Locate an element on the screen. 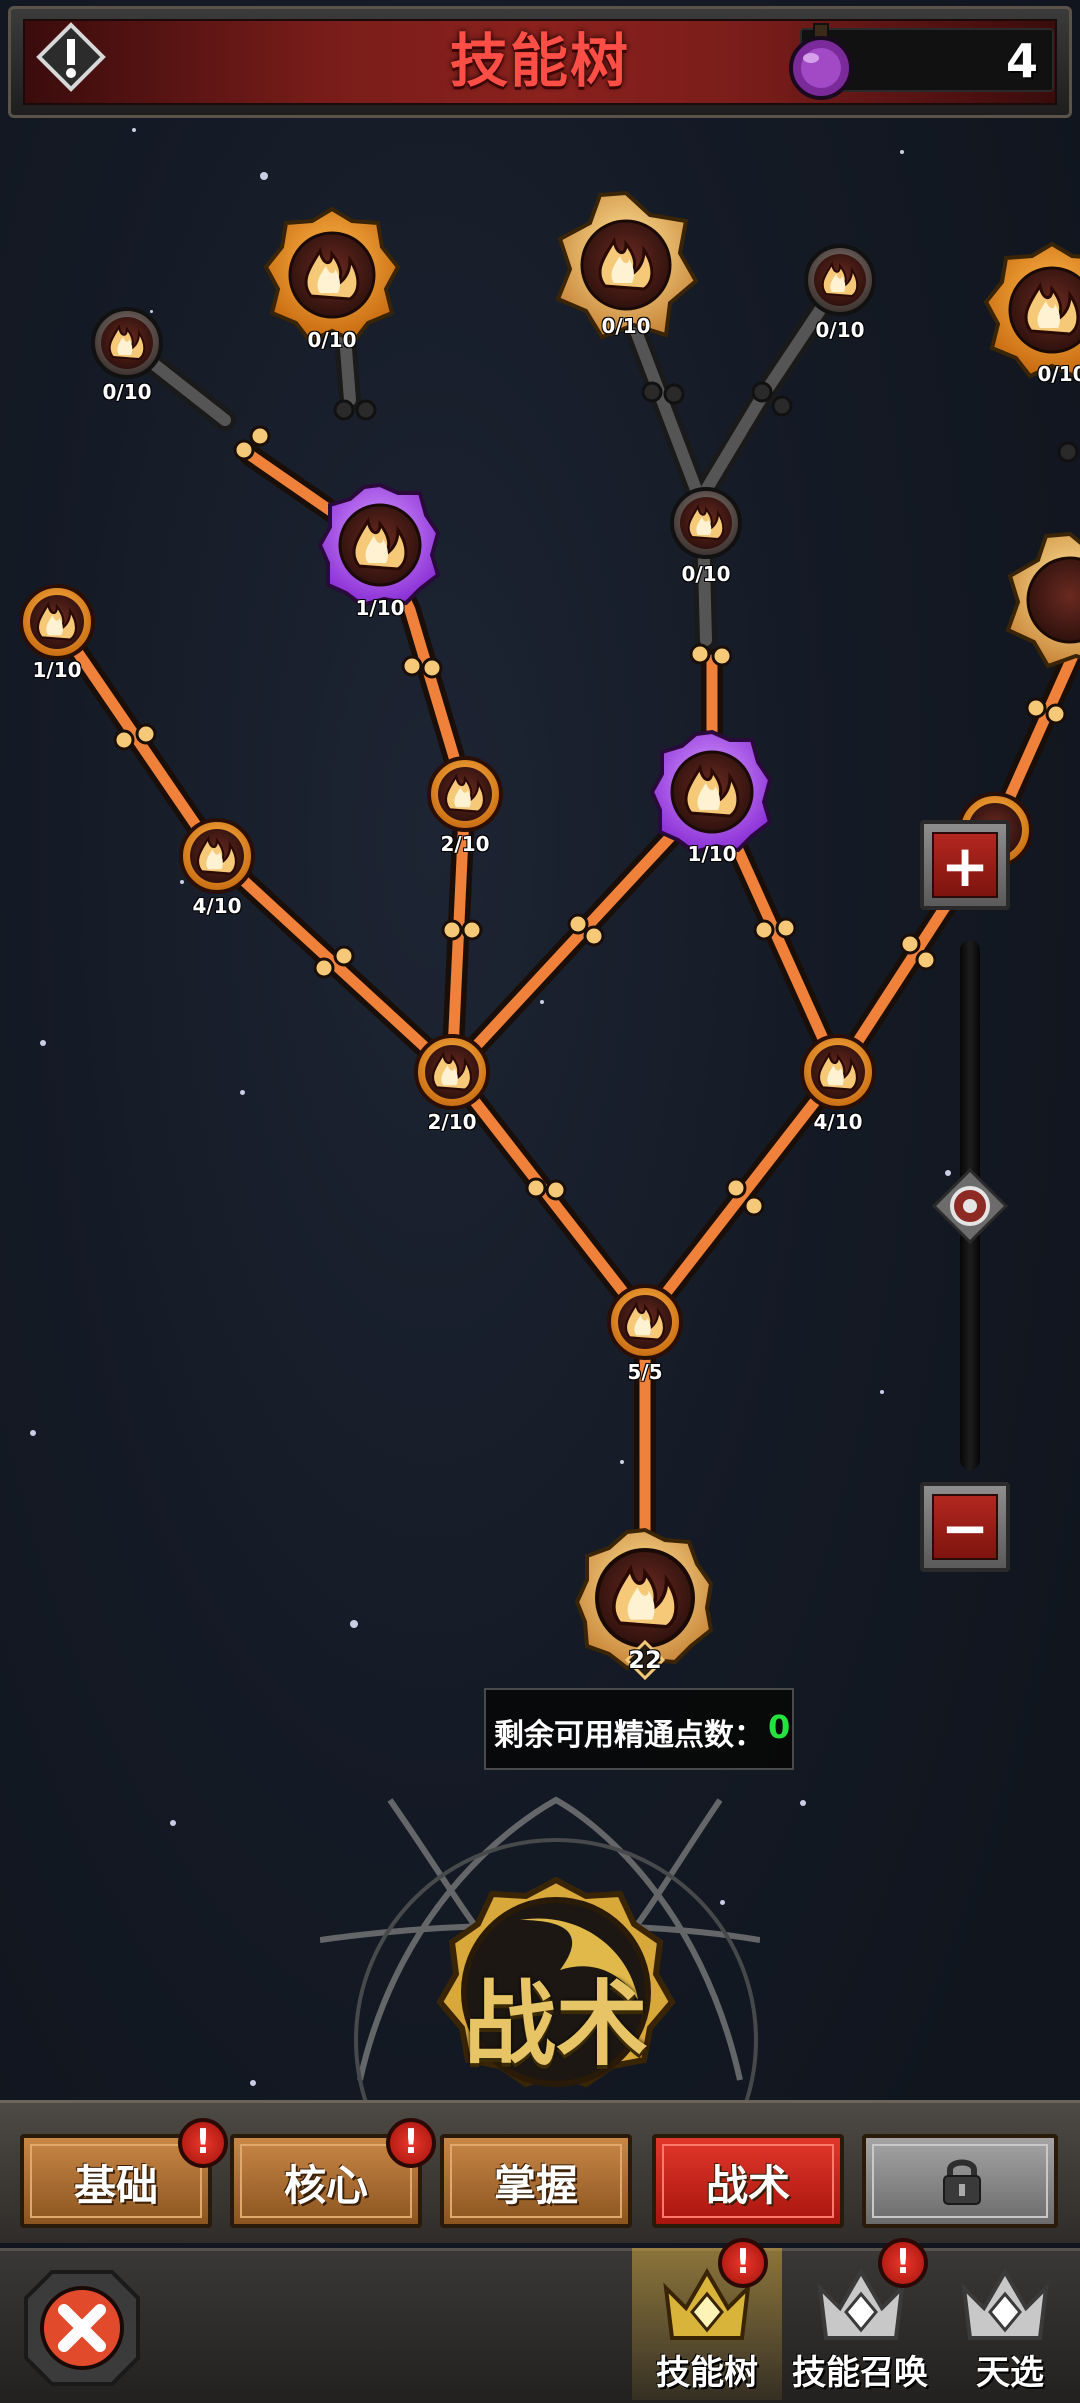 Image resolution: width=1080 pixels, height=2403 pixels. tab-mastery: 掌握 is located at coordinates (536, 2181).